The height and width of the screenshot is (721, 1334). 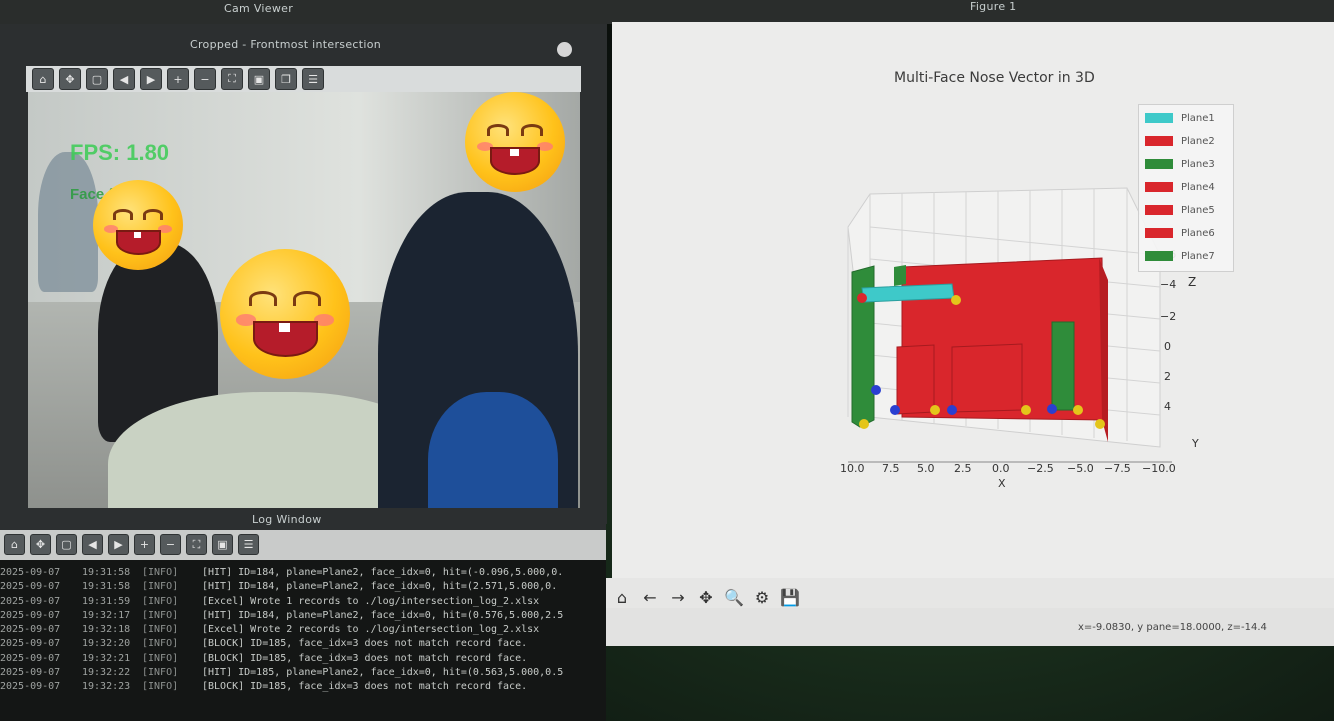 I want to click on legend-item: Plane2, so click(x=1180, y=141).